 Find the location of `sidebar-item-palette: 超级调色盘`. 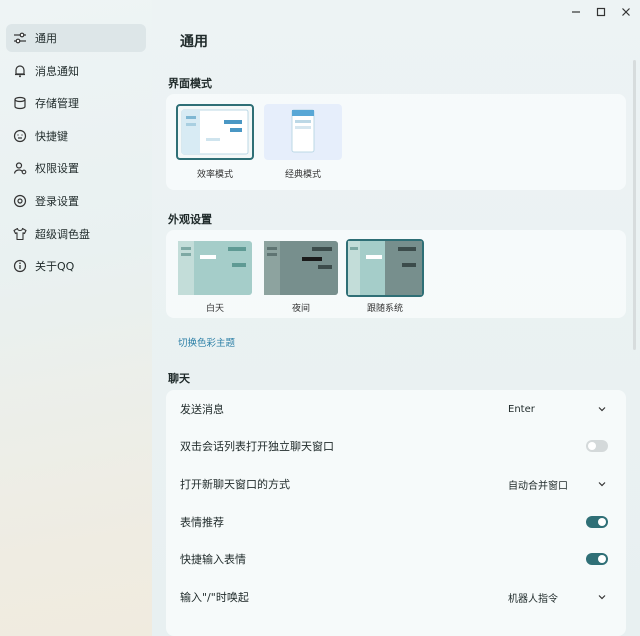

sidebar-item-palette: 超级调色盘 is located at coordinates (76, 234).